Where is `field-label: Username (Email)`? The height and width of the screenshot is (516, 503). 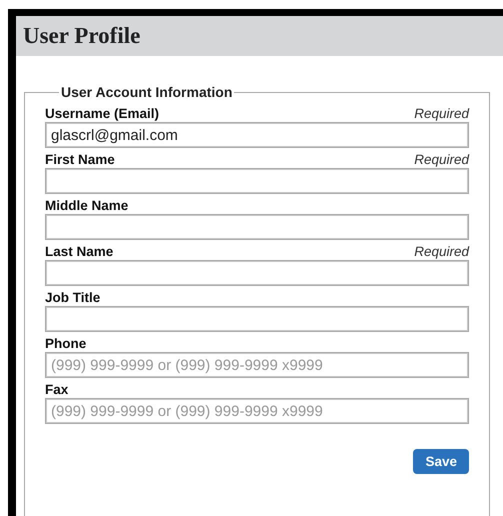 field-label: Username (Email) is located at coordinates (102, 113).